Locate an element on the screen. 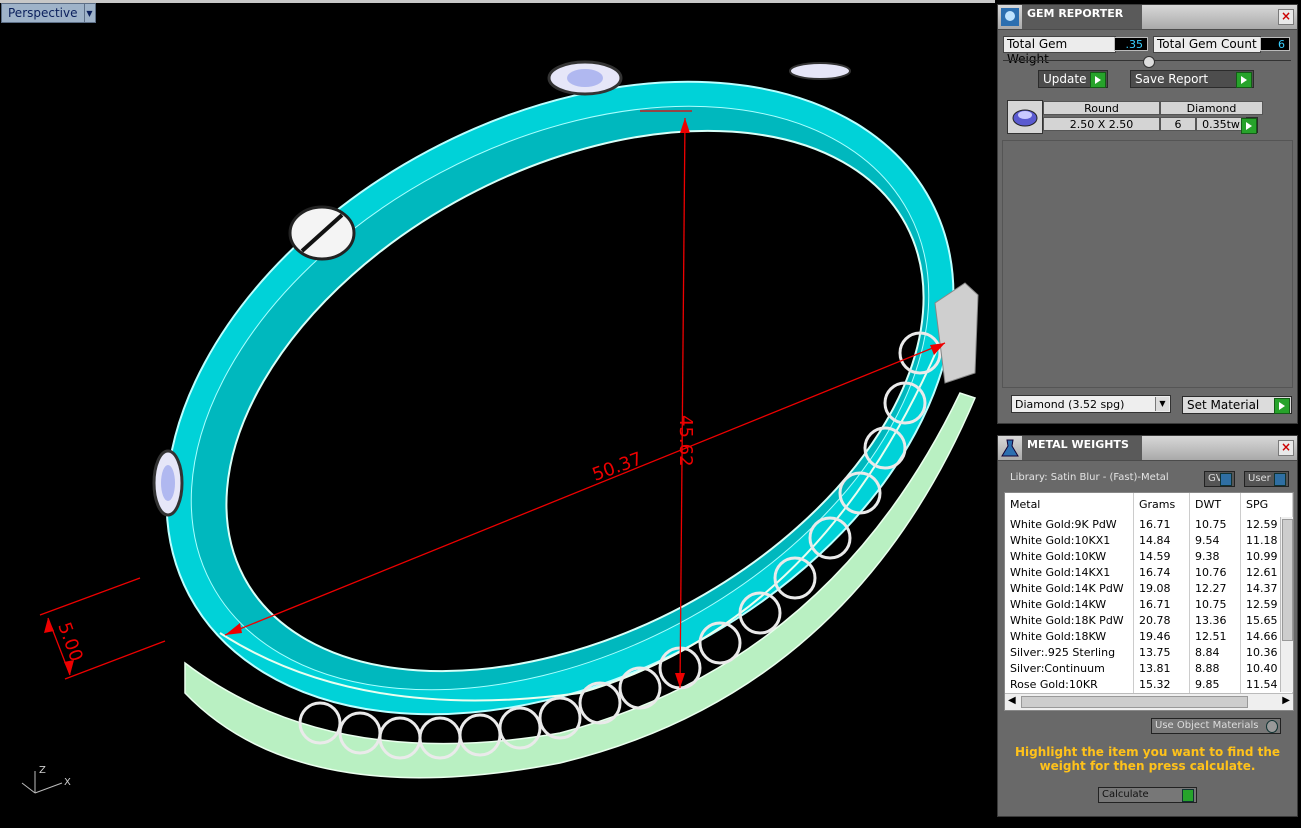  set-material-label: Set Material is located at coordinates (1223, 405).